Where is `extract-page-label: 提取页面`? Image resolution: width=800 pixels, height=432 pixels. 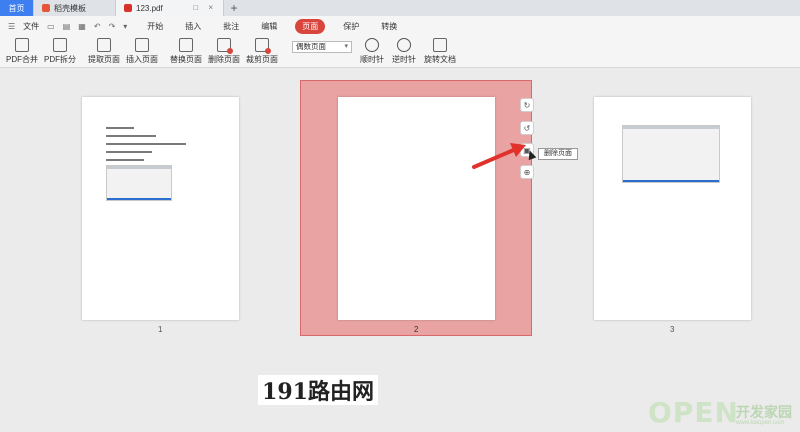 extract-page-label: 提取页面 is located at coordinates (104, 59).